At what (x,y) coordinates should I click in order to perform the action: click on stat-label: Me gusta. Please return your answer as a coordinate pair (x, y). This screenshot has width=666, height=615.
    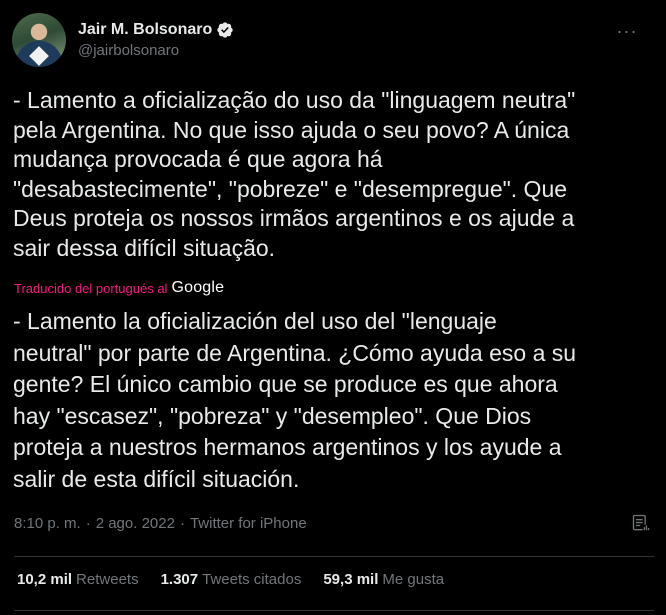
    Looking at the image, I should click on (413, 579).